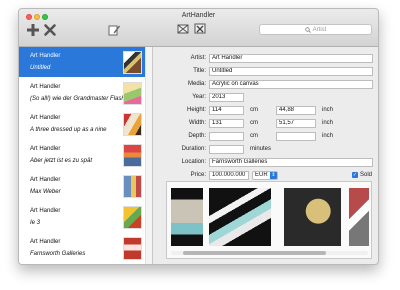  What do you see at coordinates (291, 84) in the screenshot?
I see `media-field: Acrylic on canvas` at bounding box center [291, 84].